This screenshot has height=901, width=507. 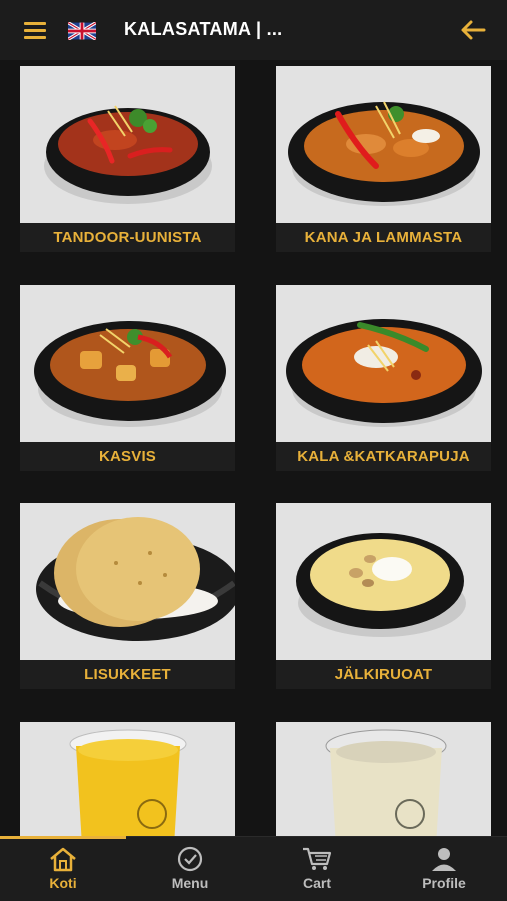 I want to click on category-card-kala-katkarapuja: KALA &KATKARAPUJA, so click(x=383, y=378).